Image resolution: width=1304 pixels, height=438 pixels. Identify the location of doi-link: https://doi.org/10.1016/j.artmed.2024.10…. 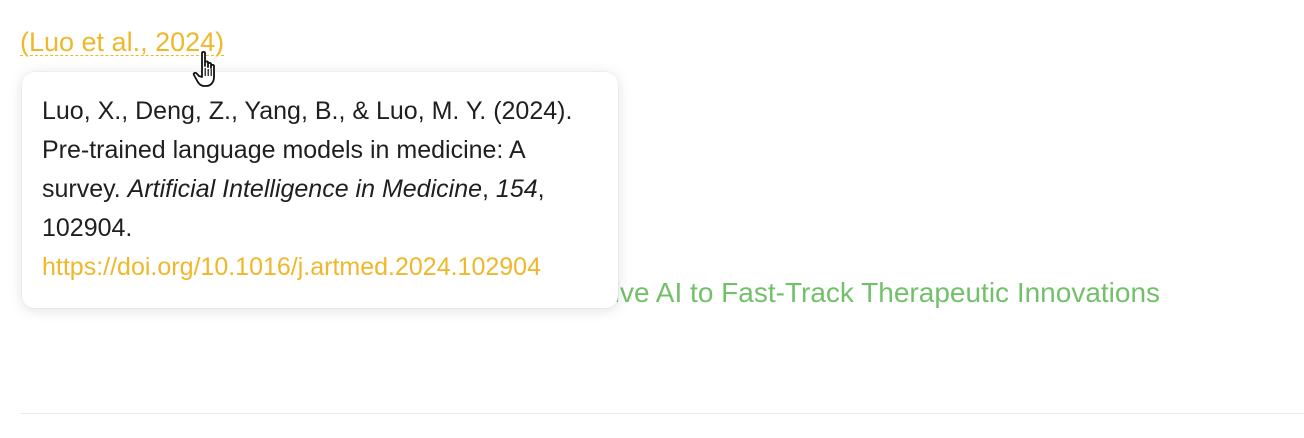
(330, 267).